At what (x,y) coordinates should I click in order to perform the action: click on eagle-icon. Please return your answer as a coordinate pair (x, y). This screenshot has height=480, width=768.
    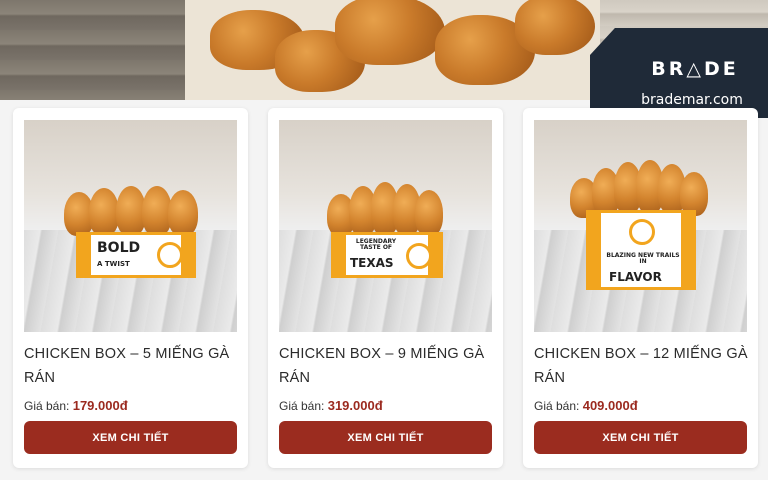
    Looking at the image, I should click on (642, 232).